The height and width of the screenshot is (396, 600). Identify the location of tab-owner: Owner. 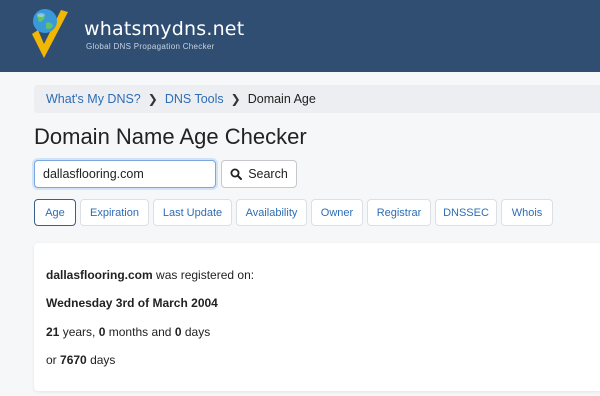
(337, 212).